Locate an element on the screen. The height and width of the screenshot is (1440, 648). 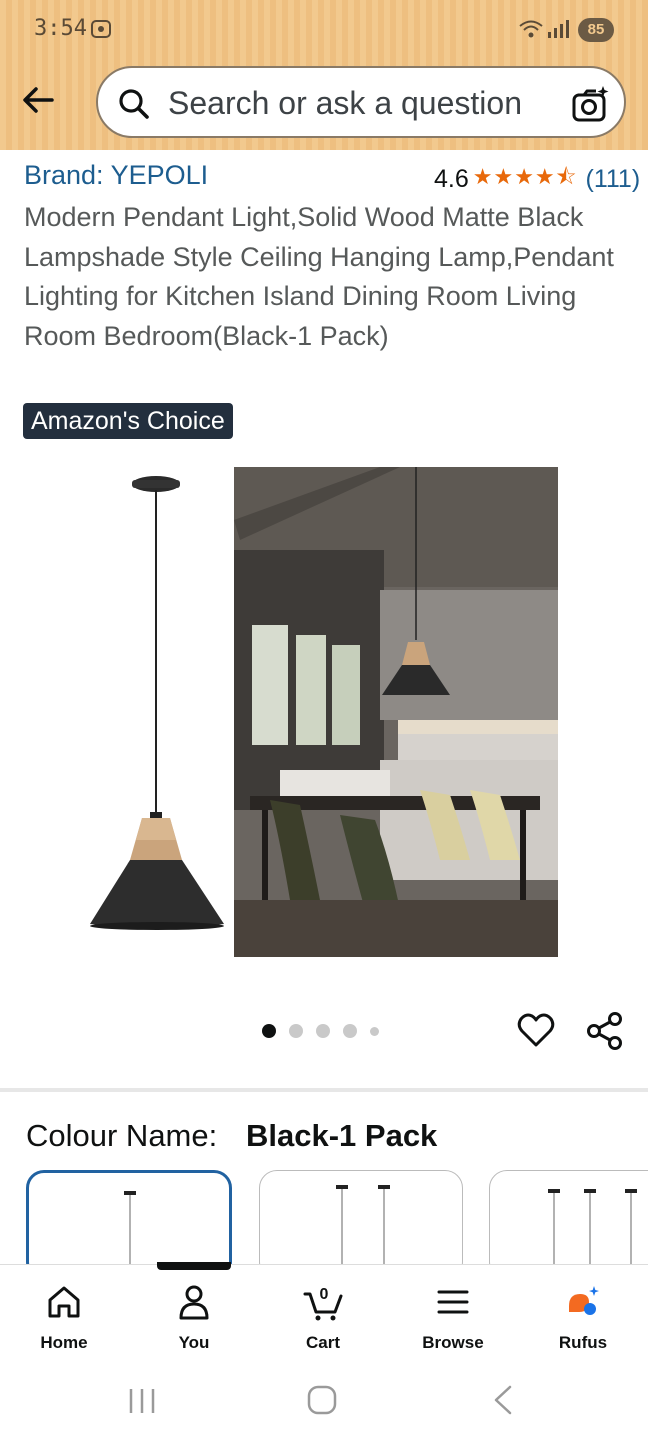
screenshot-icon is located at coordinates (101, 29).